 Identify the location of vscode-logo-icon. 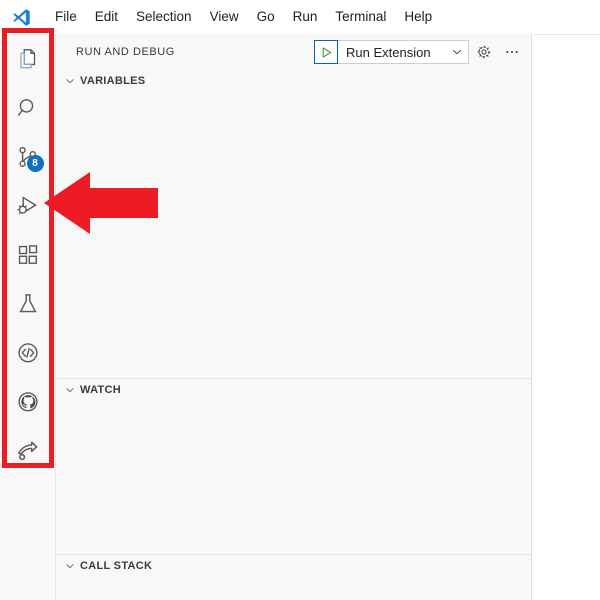
(21, 17).